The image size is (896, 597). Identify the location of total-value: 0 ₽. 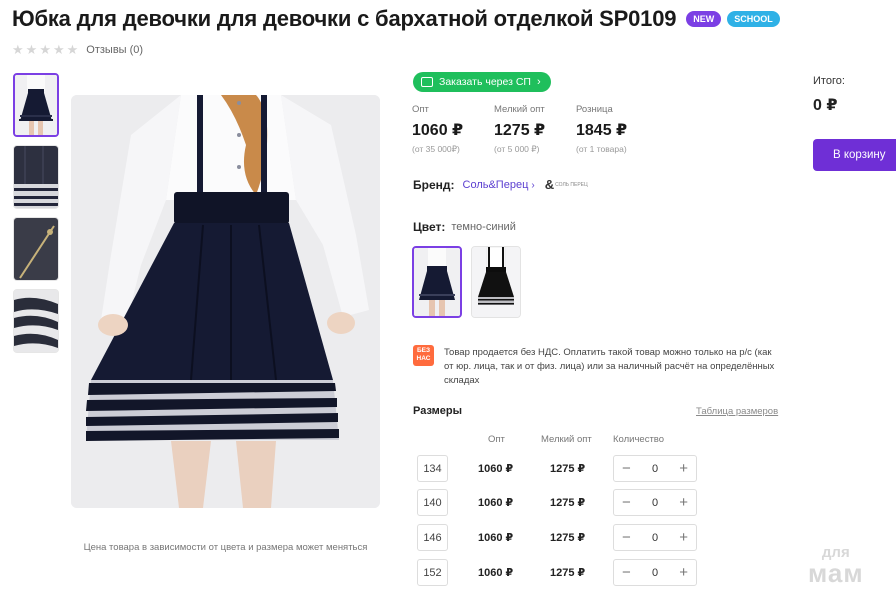
(825, 105).